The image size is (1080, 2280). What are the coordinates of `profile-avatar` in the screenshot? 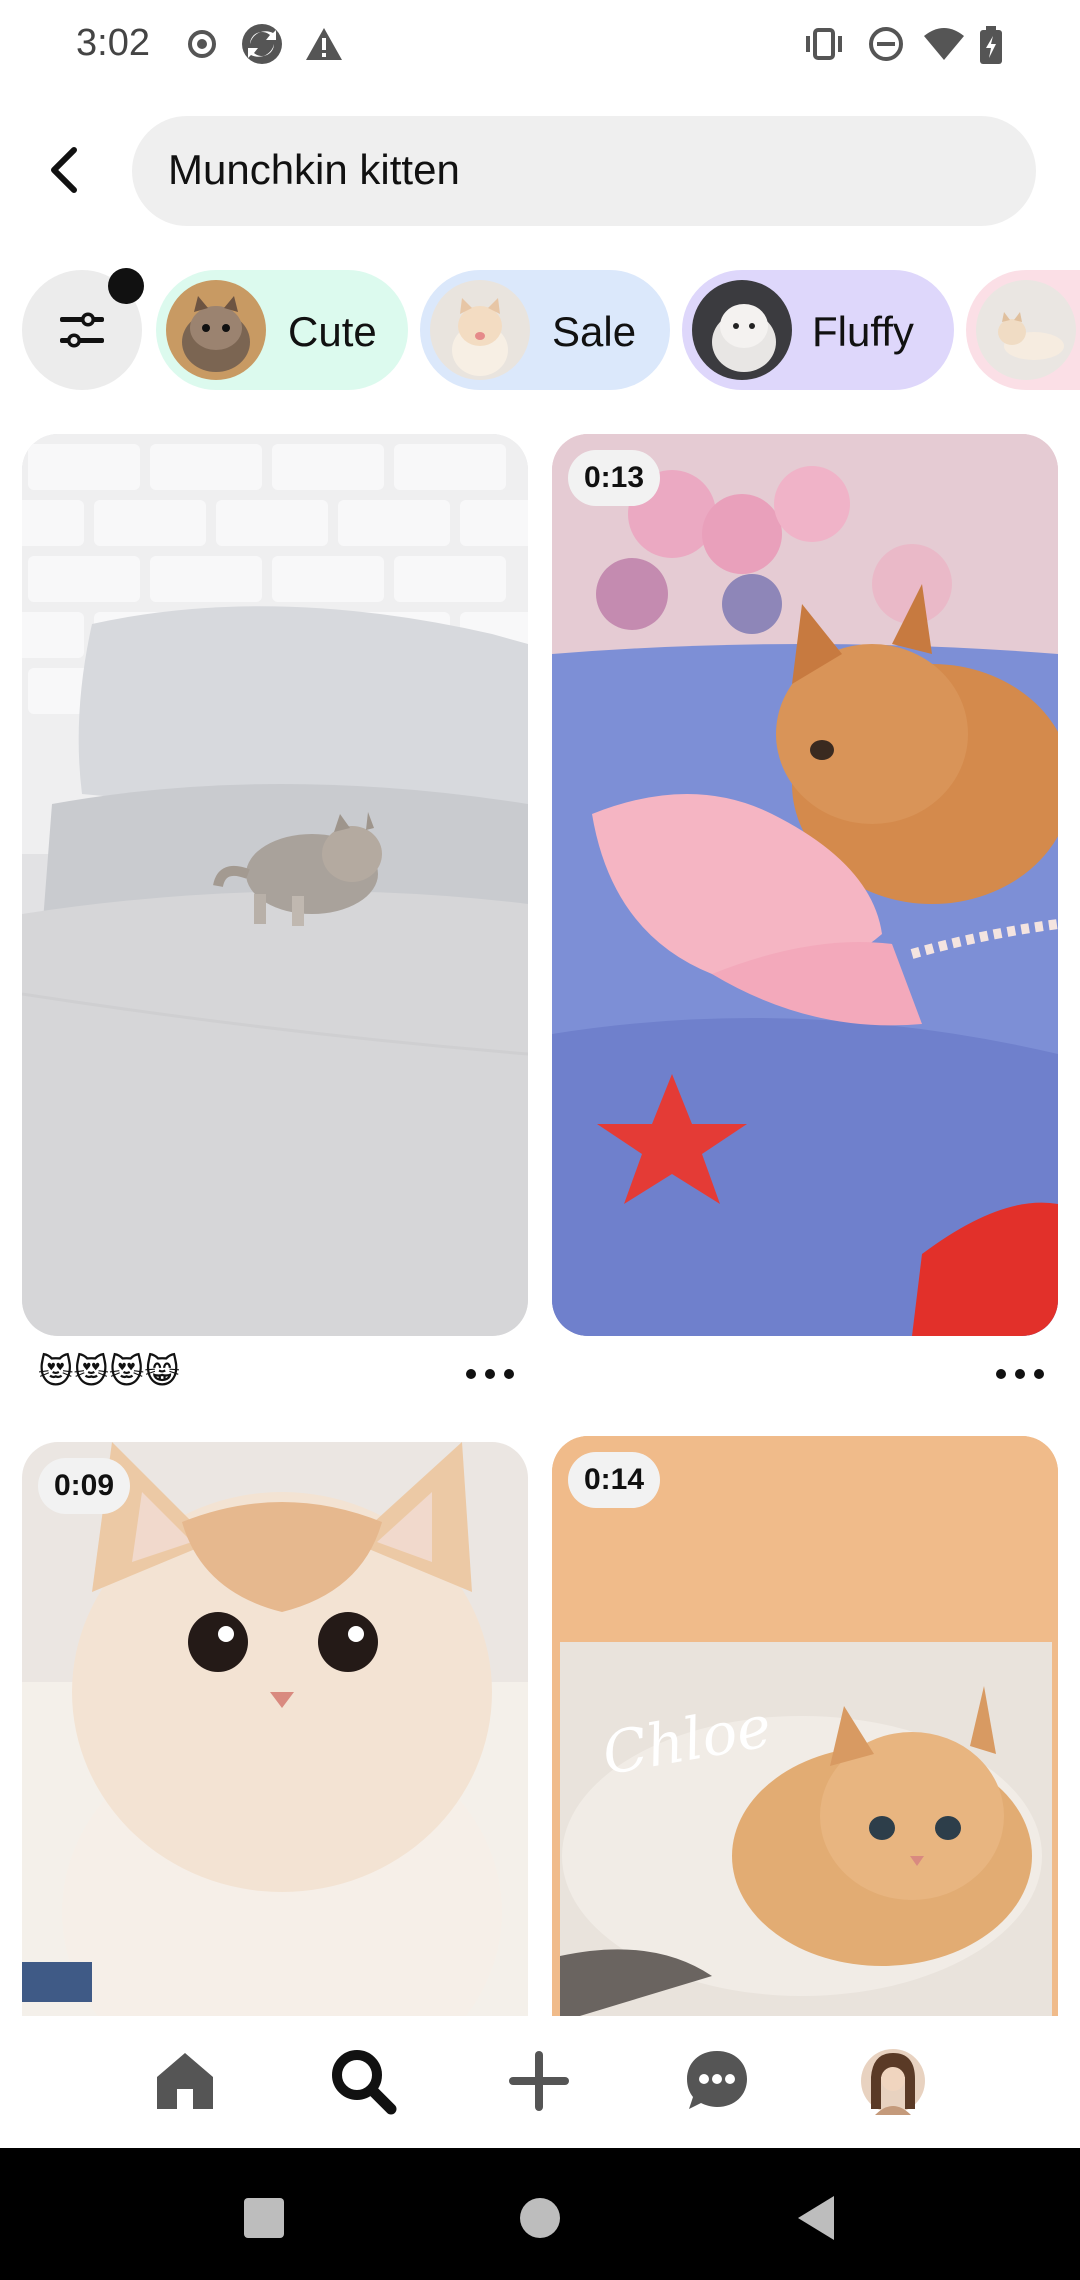 It's located at (893, 2082).